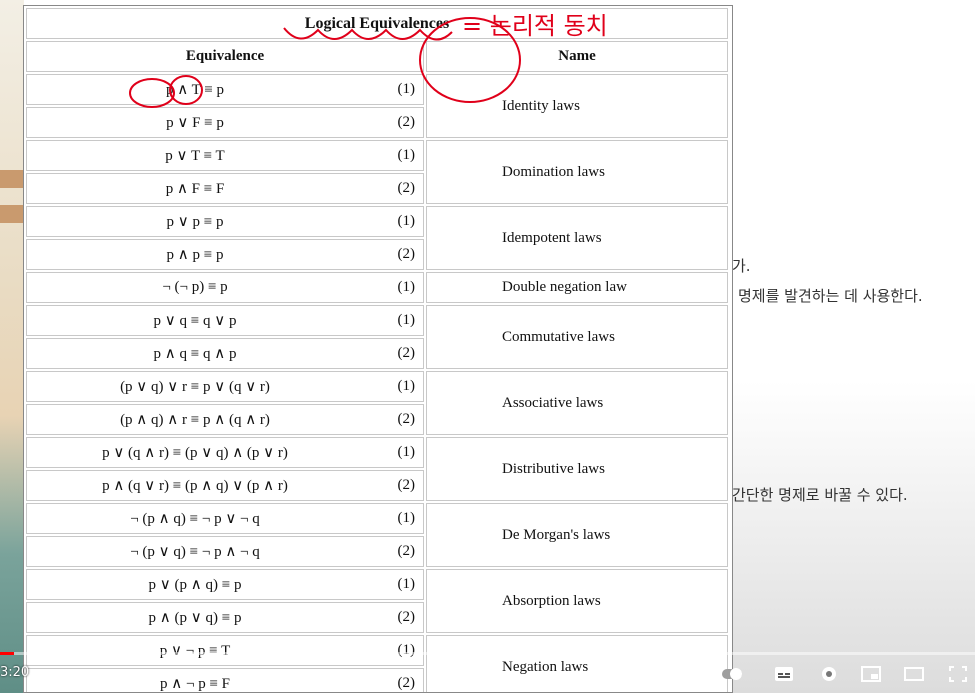 The width and height of the screenshot is (975, 693). Describe the element at coordinates (195, 387) in the screenshot. I see `equivalence-expression: (p ∨ q) ∨ r ≡ p ∨ (q ∨ r)` at that location.